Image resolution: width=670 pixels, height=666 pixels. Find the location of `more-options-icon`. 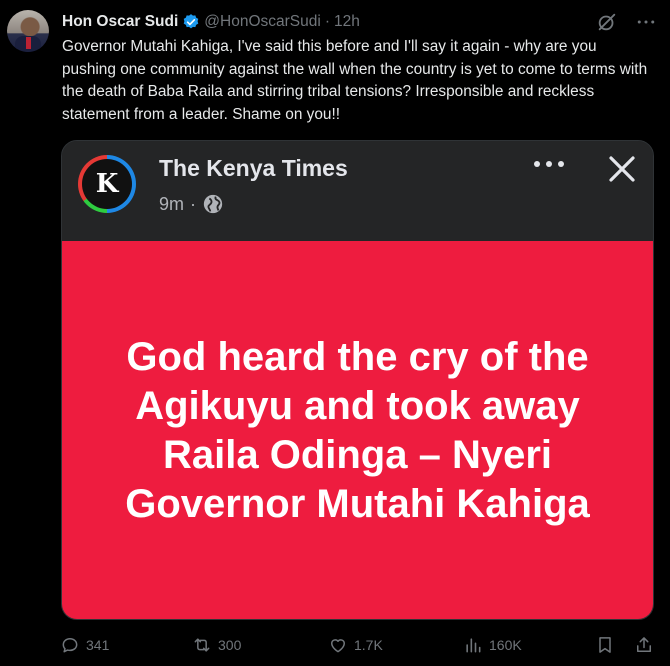

more-options-icon is located at coordinates (646, 22).